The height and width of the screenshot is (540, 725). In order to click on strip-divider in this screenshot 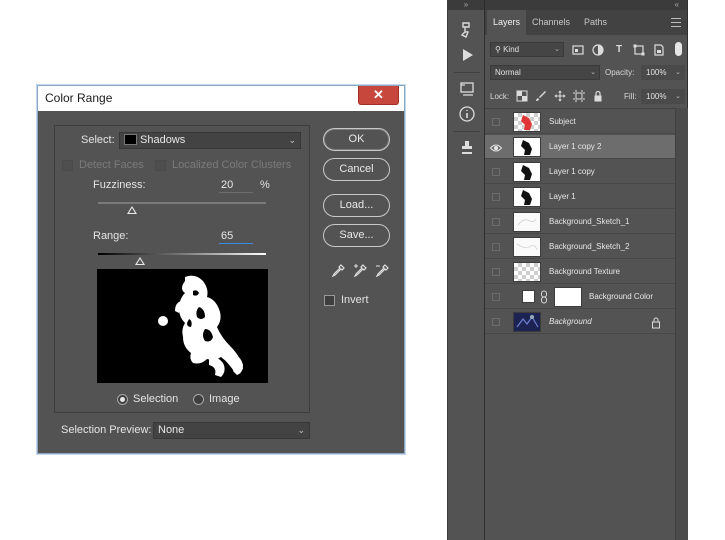, I will do `click(467, 131)`.